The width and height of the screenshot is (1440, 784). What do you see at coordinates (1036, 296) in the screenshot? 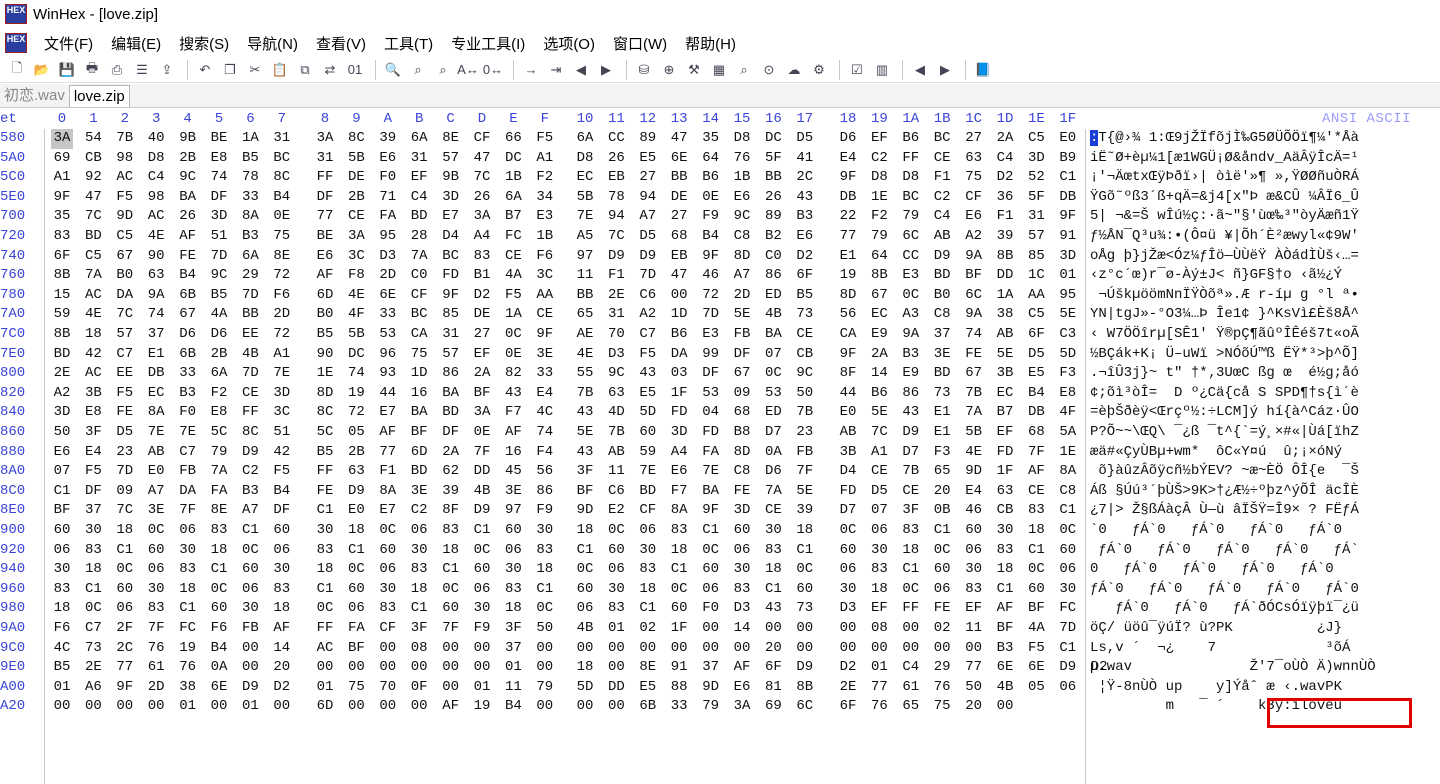
I see `hex-byte: AA` at bounding box center [1036, 296].